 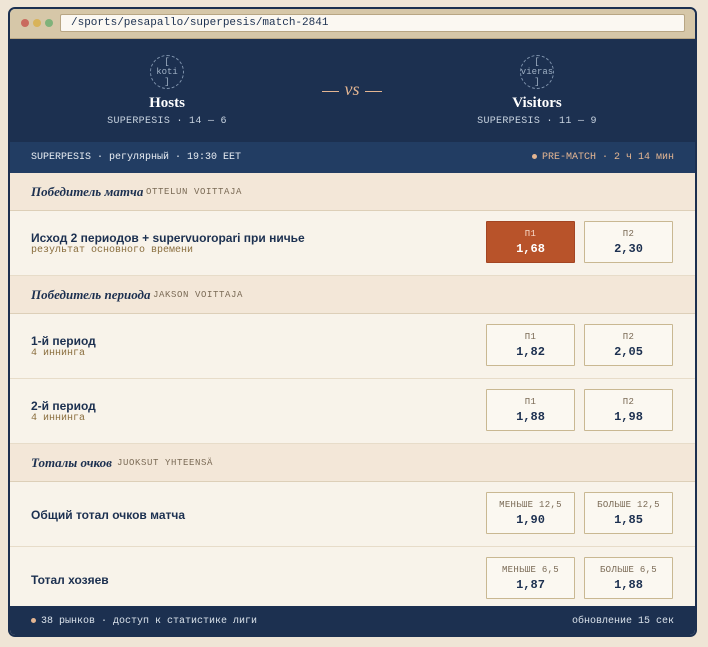 What do you see at coordinates (25, 23) in the screenshot?
I see `close-window-icon` at bounding box center [25, 23].